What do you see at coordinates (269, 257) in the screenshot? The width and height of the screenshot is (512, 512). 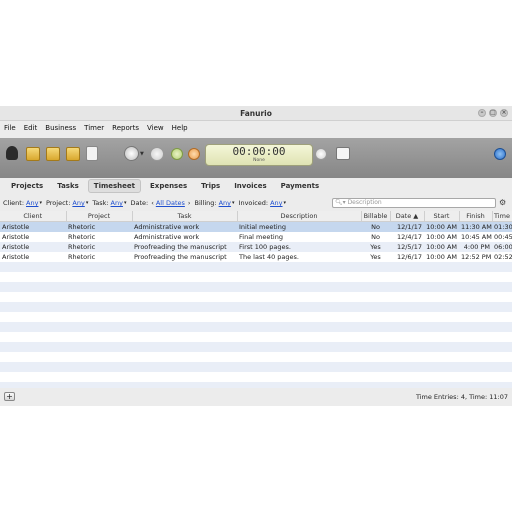 I see `cell-description: The last 40 pages.` at bounding box center [269, 257].